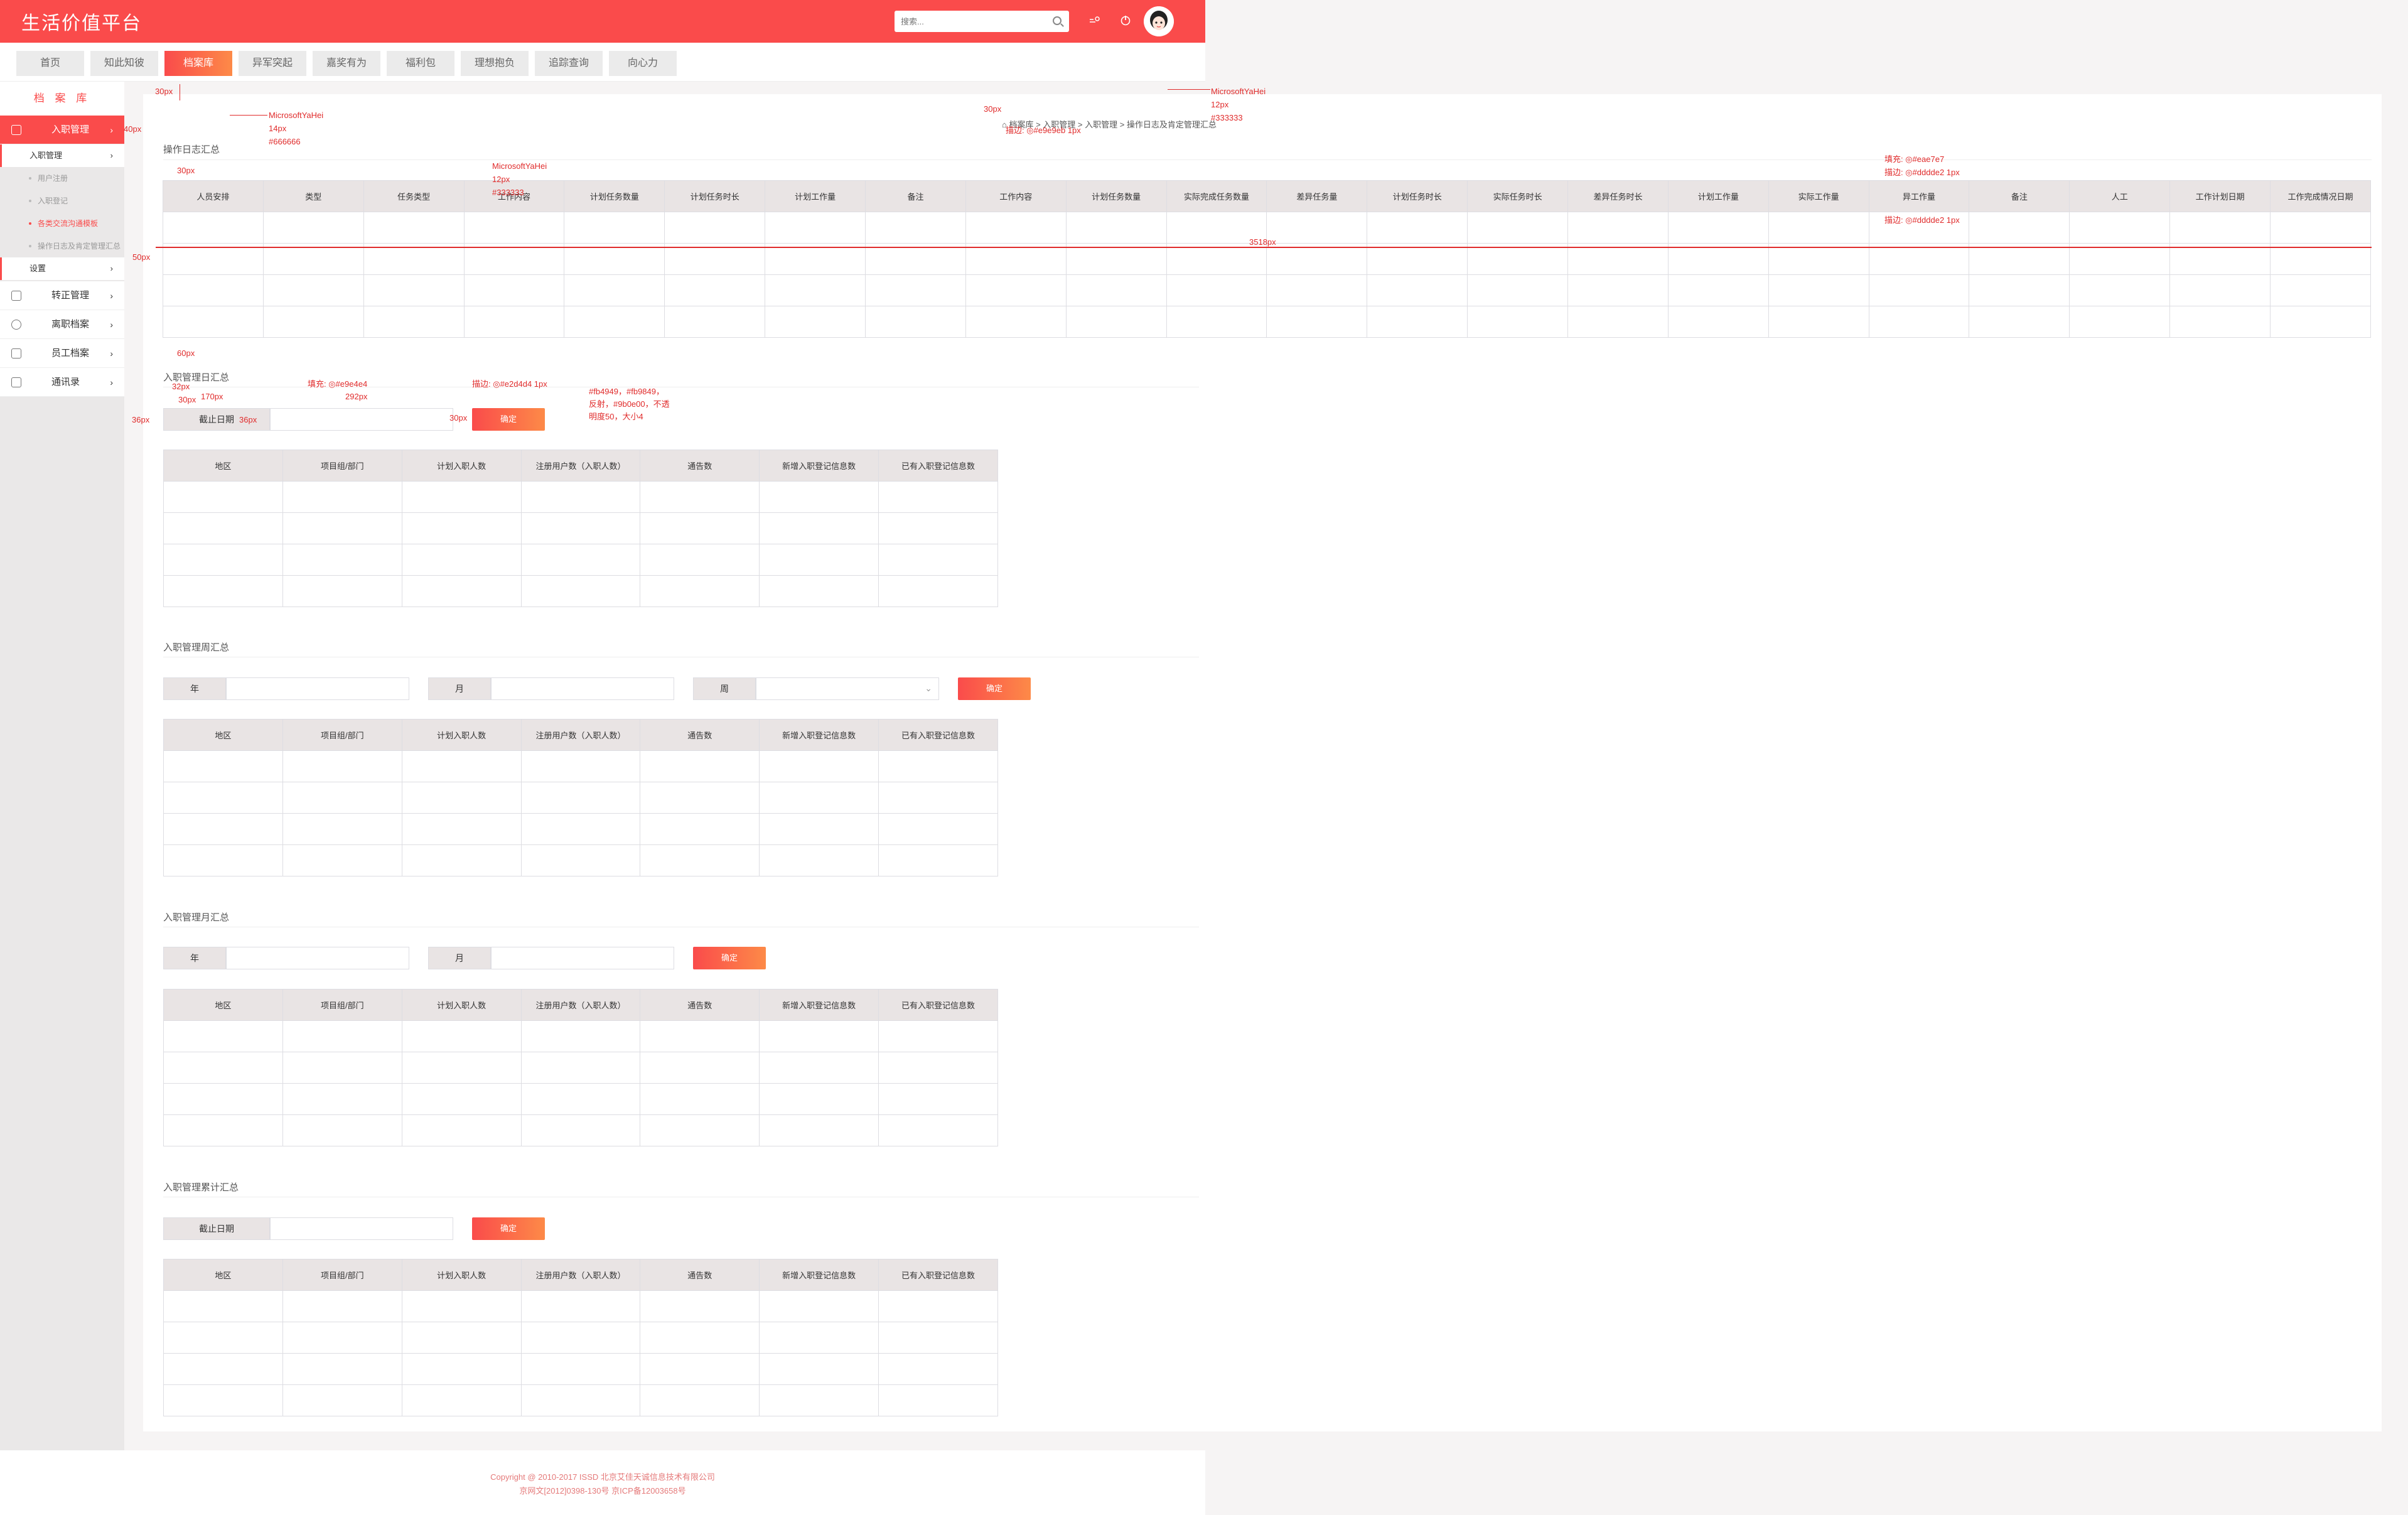 The height and width of the screenshot is (1515, 2408). What do you see at coordinates (643, 63) in the screenshot?
I see `nav-tab-cohesion: 向心力` at bounding box center [643, 63].